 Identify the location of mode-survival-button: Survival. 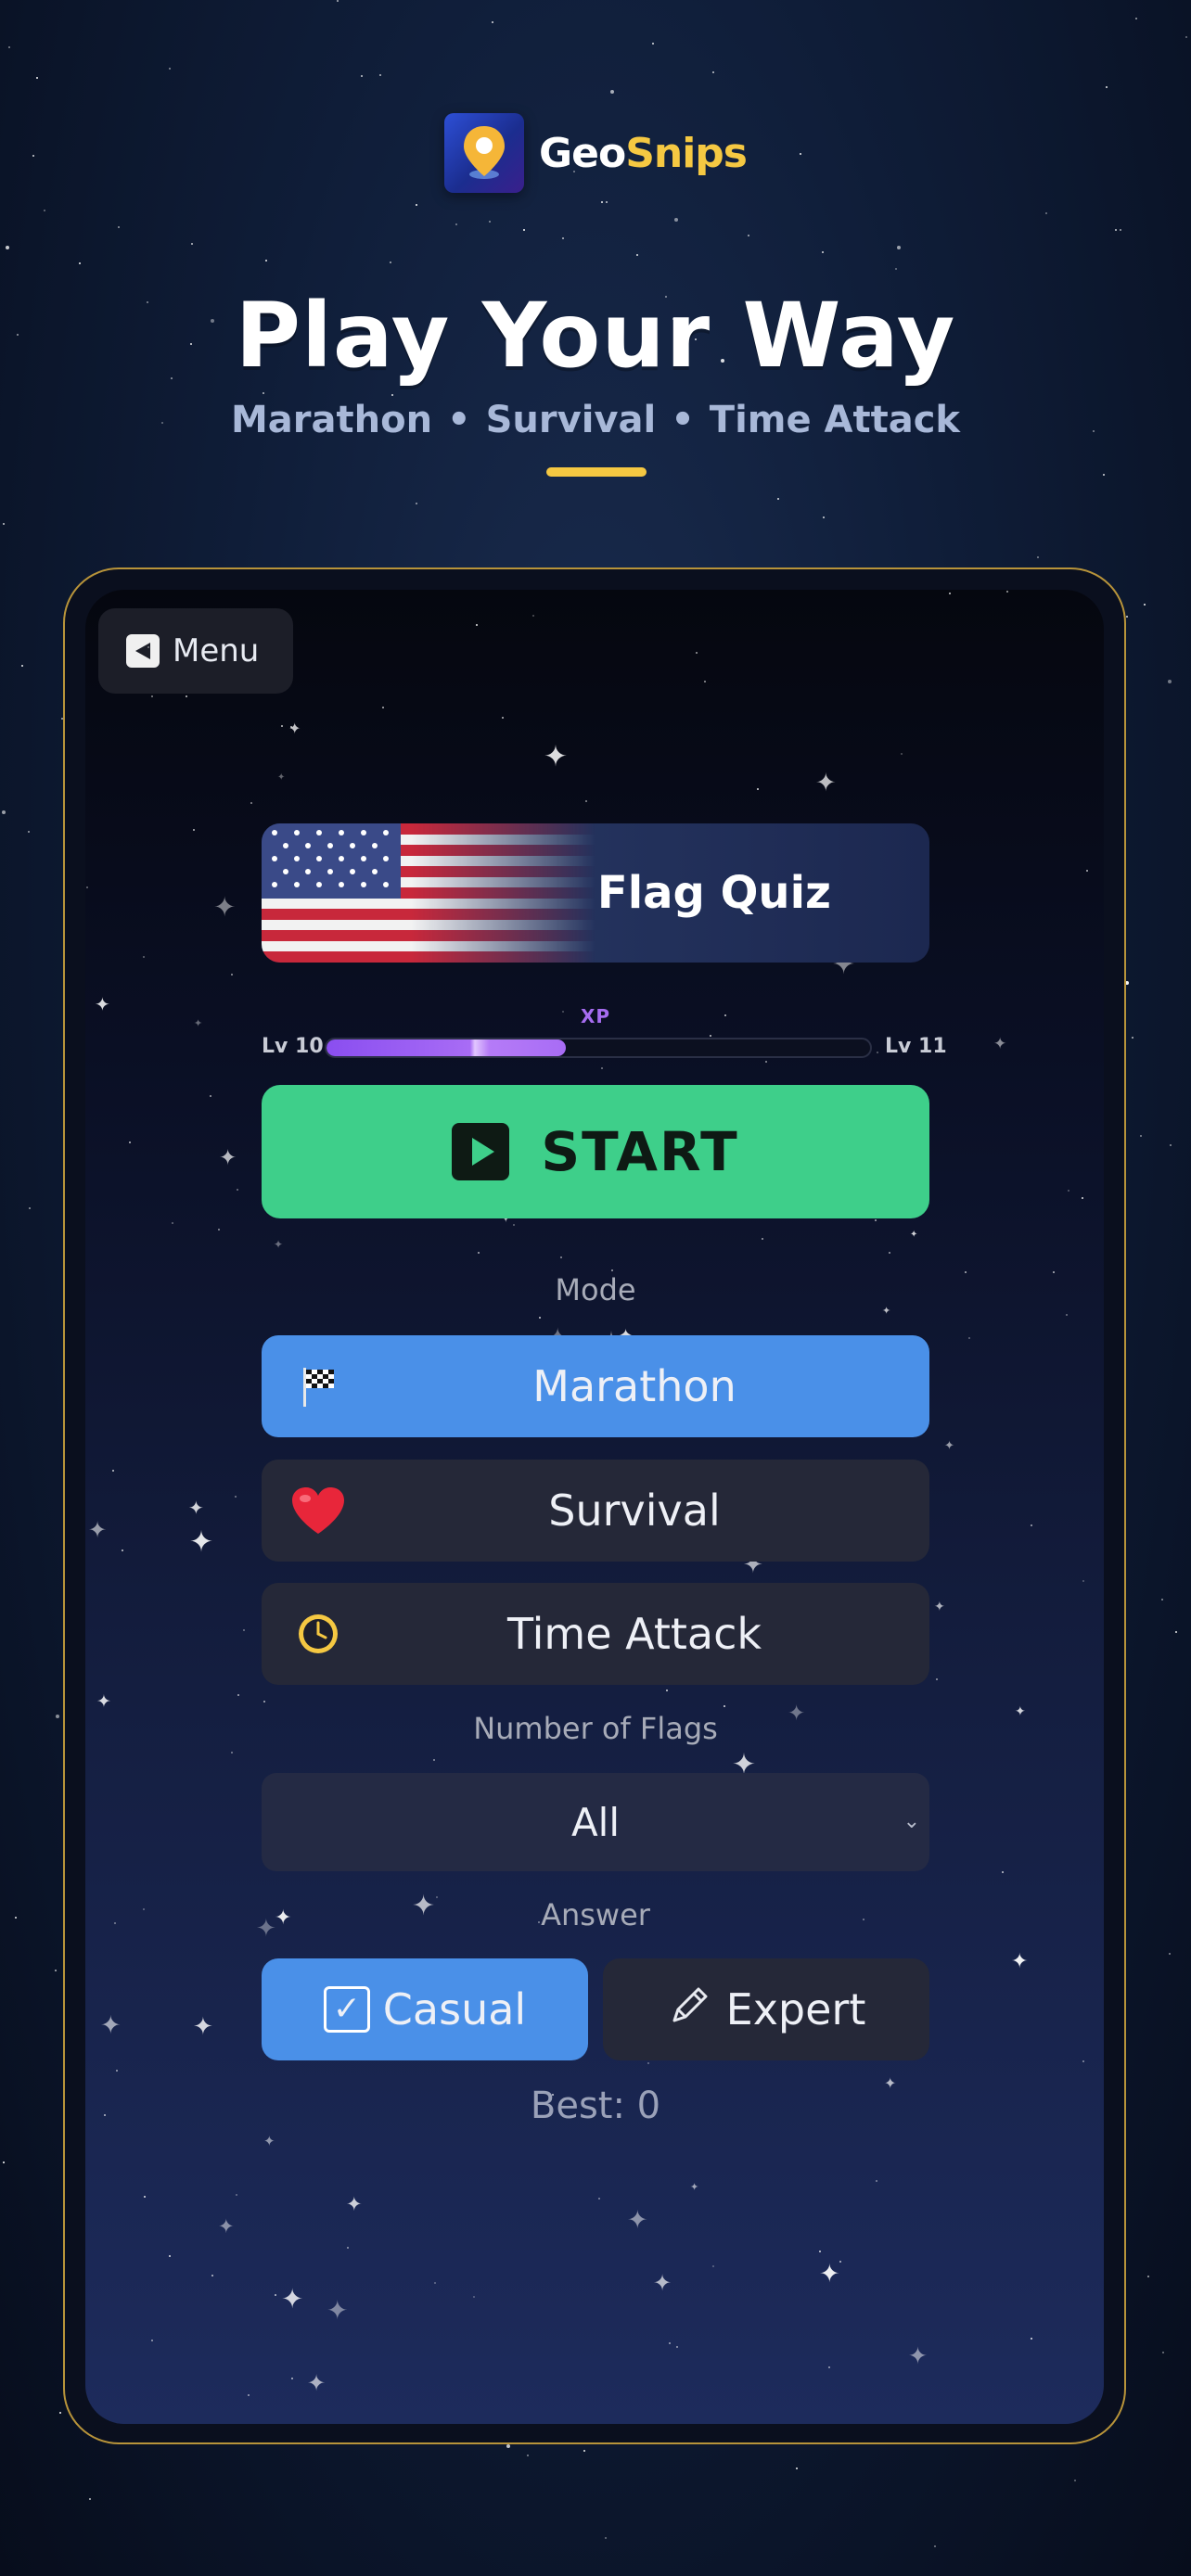
(595, 1511).